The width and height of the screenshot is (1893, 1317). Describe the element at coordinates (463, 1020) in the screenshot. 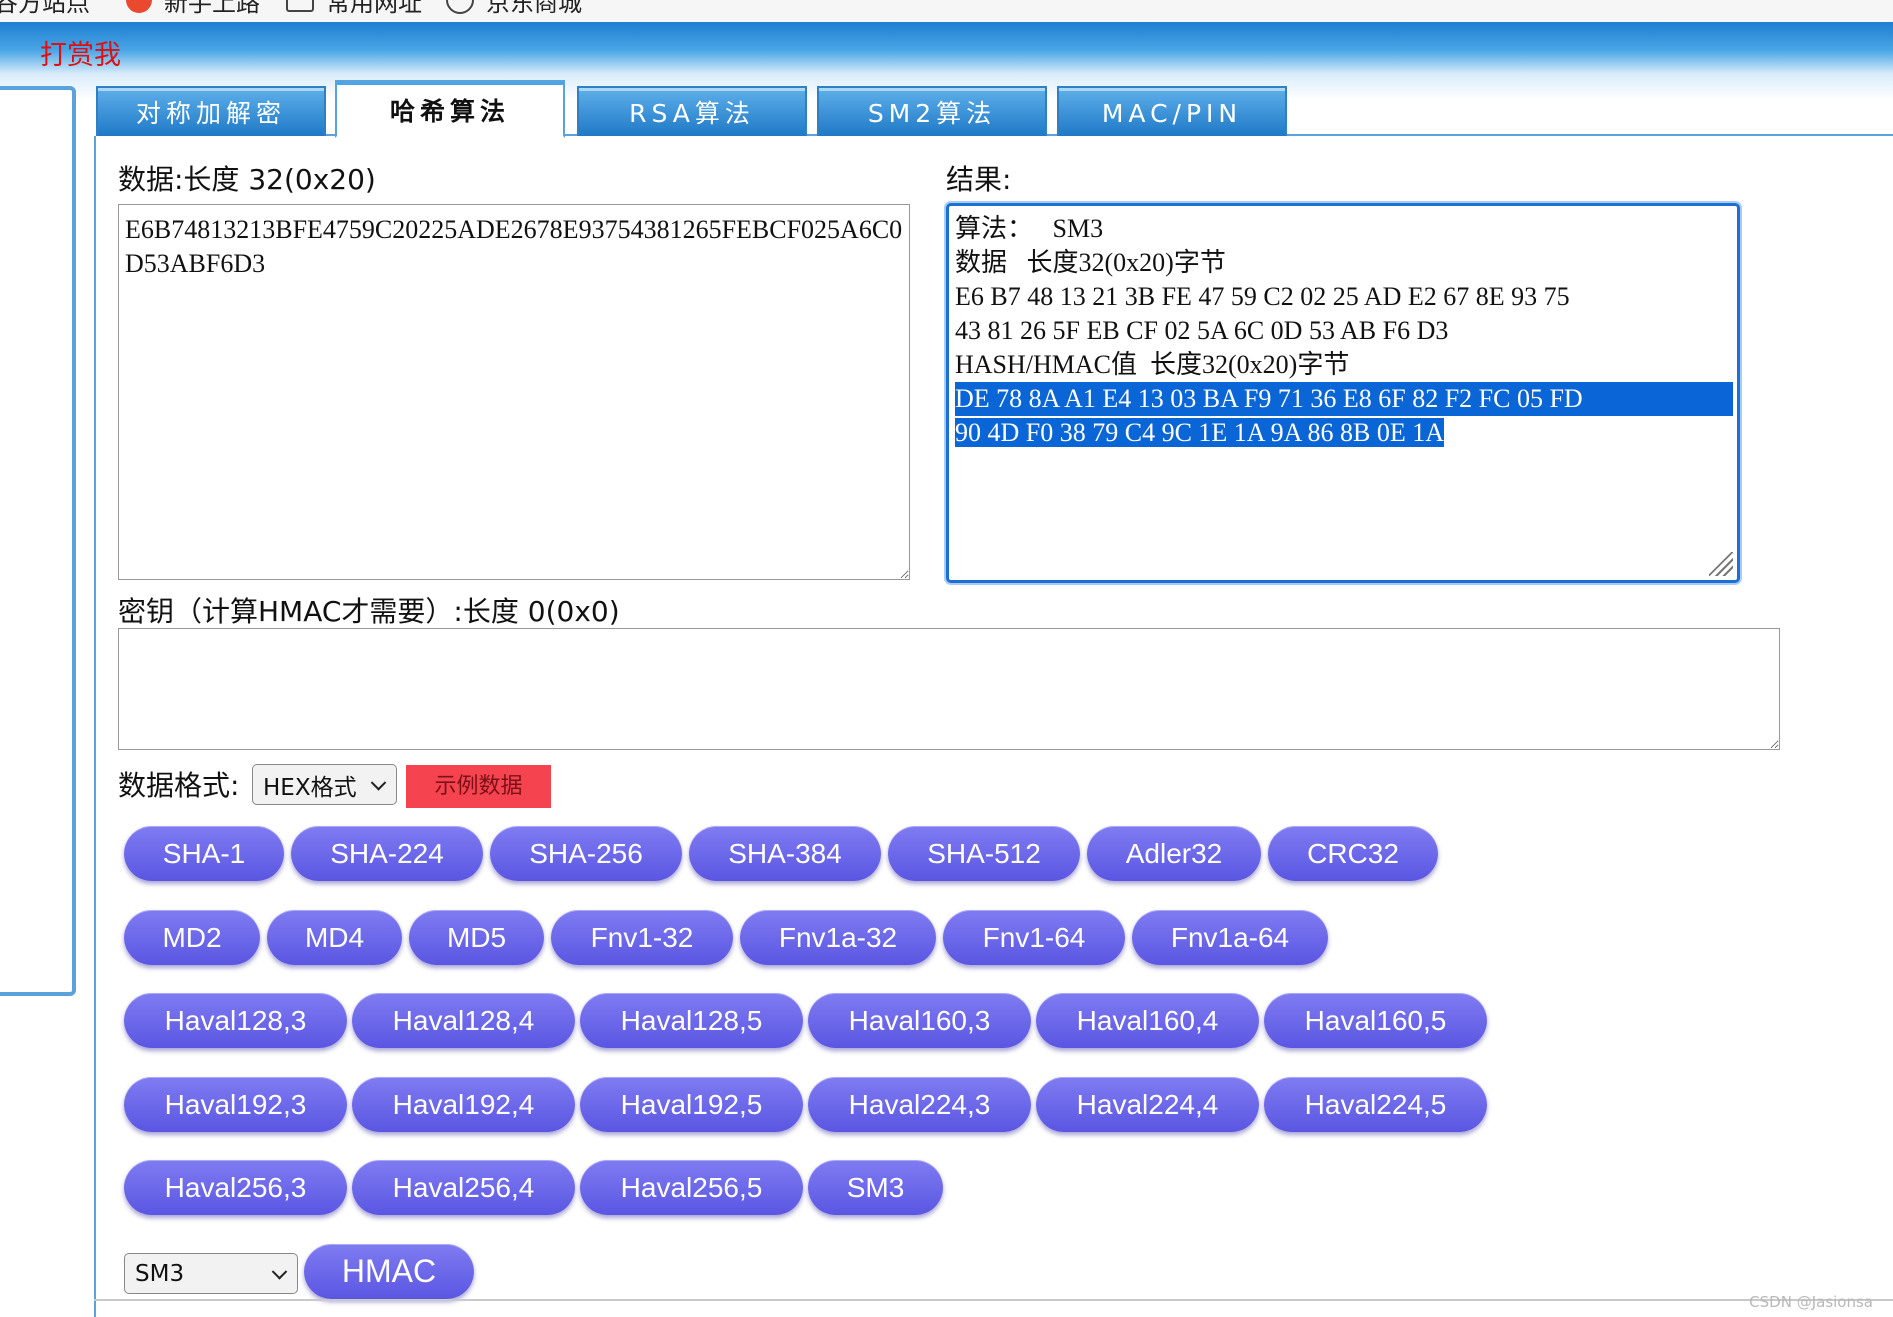

I see `haval128-4-button: Haval128,4` at that location.